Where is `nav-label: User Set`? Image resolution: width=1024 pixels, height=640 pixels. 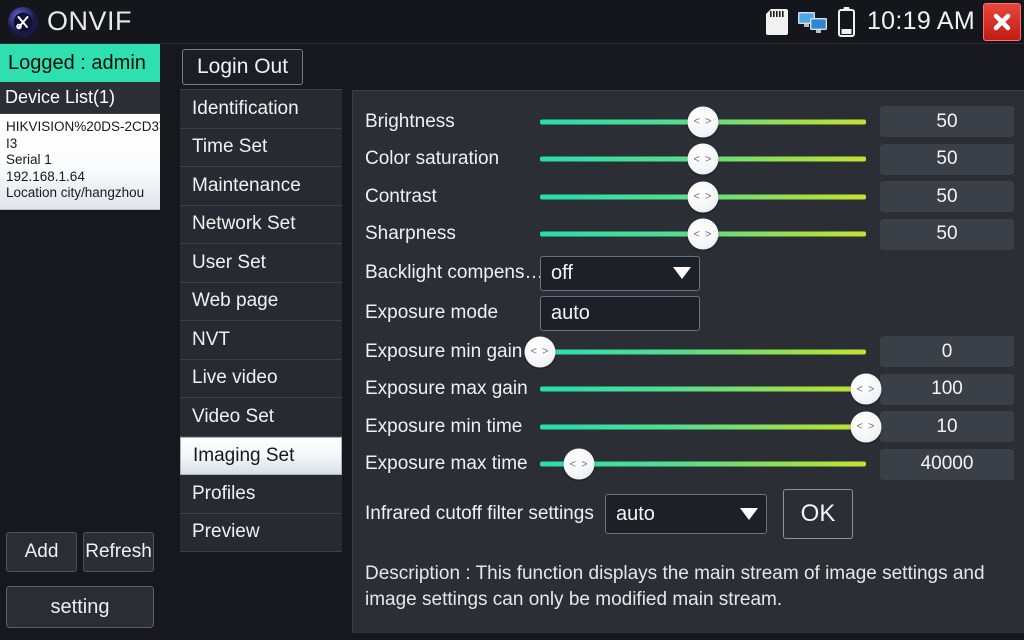
nav-label: User Set is located at coordinates (229, 262).